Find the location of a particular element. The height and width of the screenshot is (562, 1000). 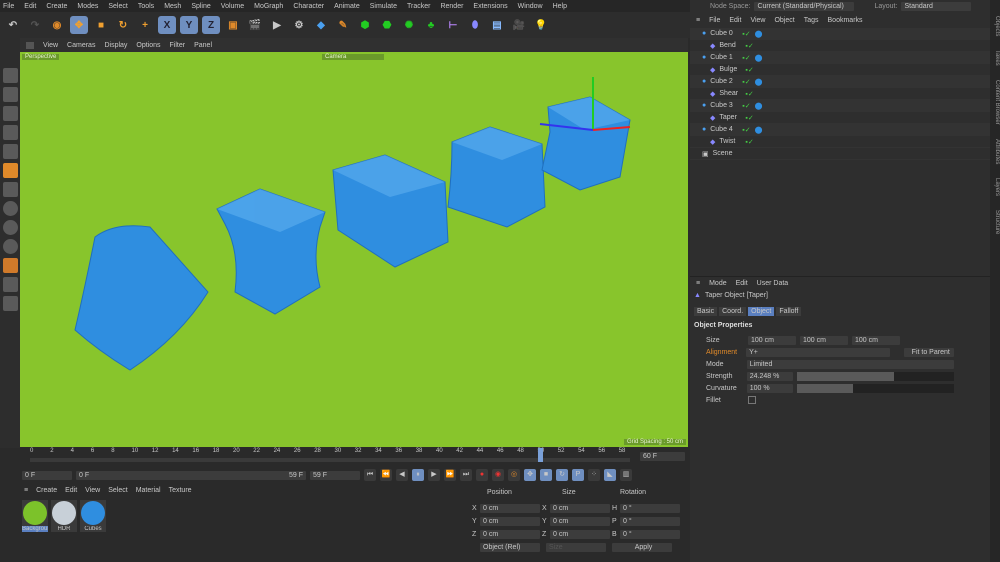

light-icon: 💡 is located at coordinates (541, 25).